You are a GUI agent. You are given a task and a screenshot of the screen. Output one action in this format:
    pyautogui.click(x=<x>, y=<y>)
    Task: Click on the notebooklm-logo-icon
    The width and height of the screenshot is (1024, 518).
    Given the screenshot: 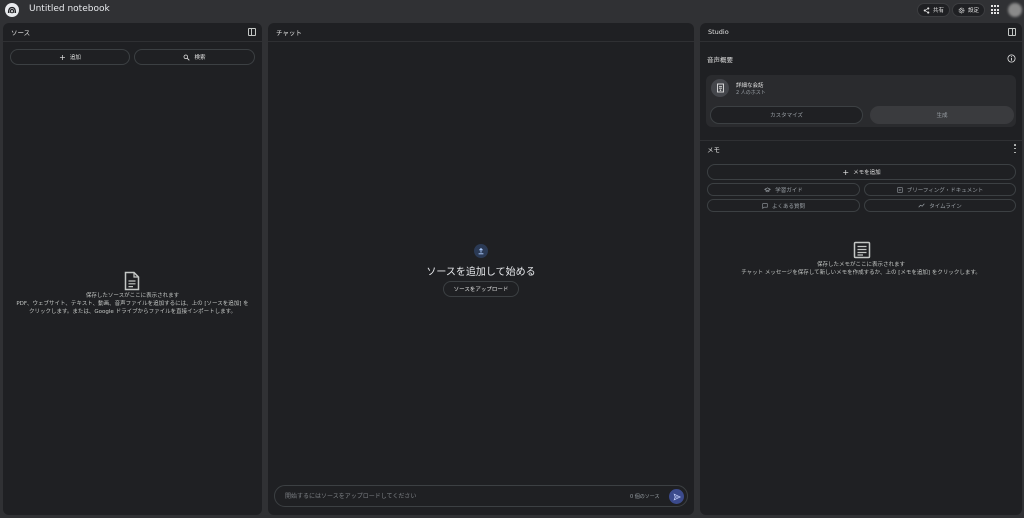 What is the action you would take?
    pyautogui.click(x=12, y=10)
    